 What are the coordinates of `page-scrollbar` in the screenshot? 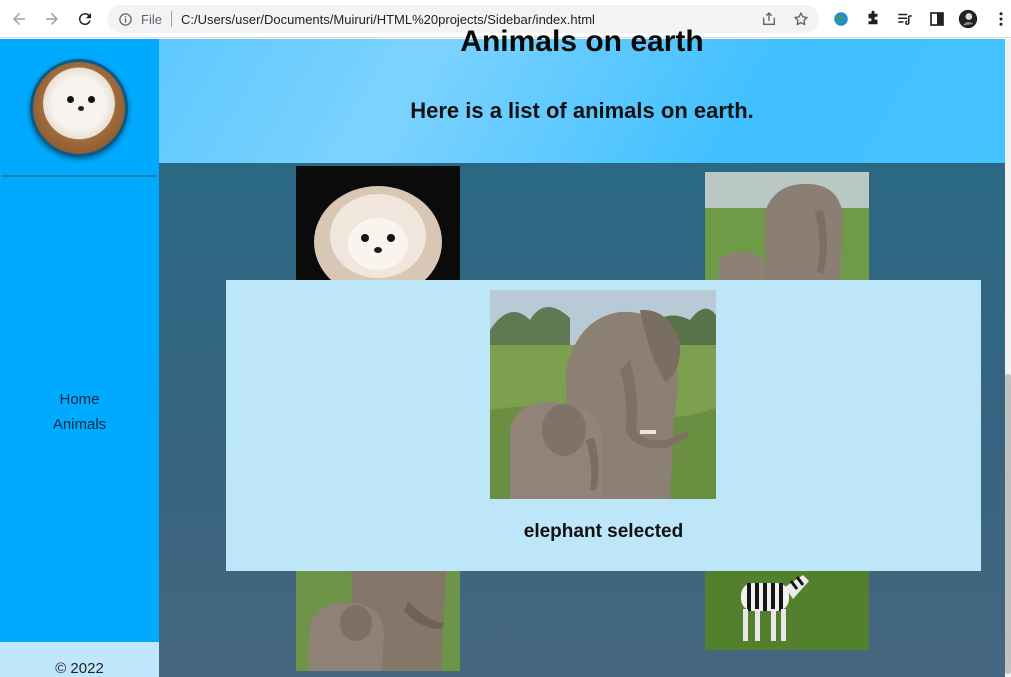 It's located at (1008, 358).